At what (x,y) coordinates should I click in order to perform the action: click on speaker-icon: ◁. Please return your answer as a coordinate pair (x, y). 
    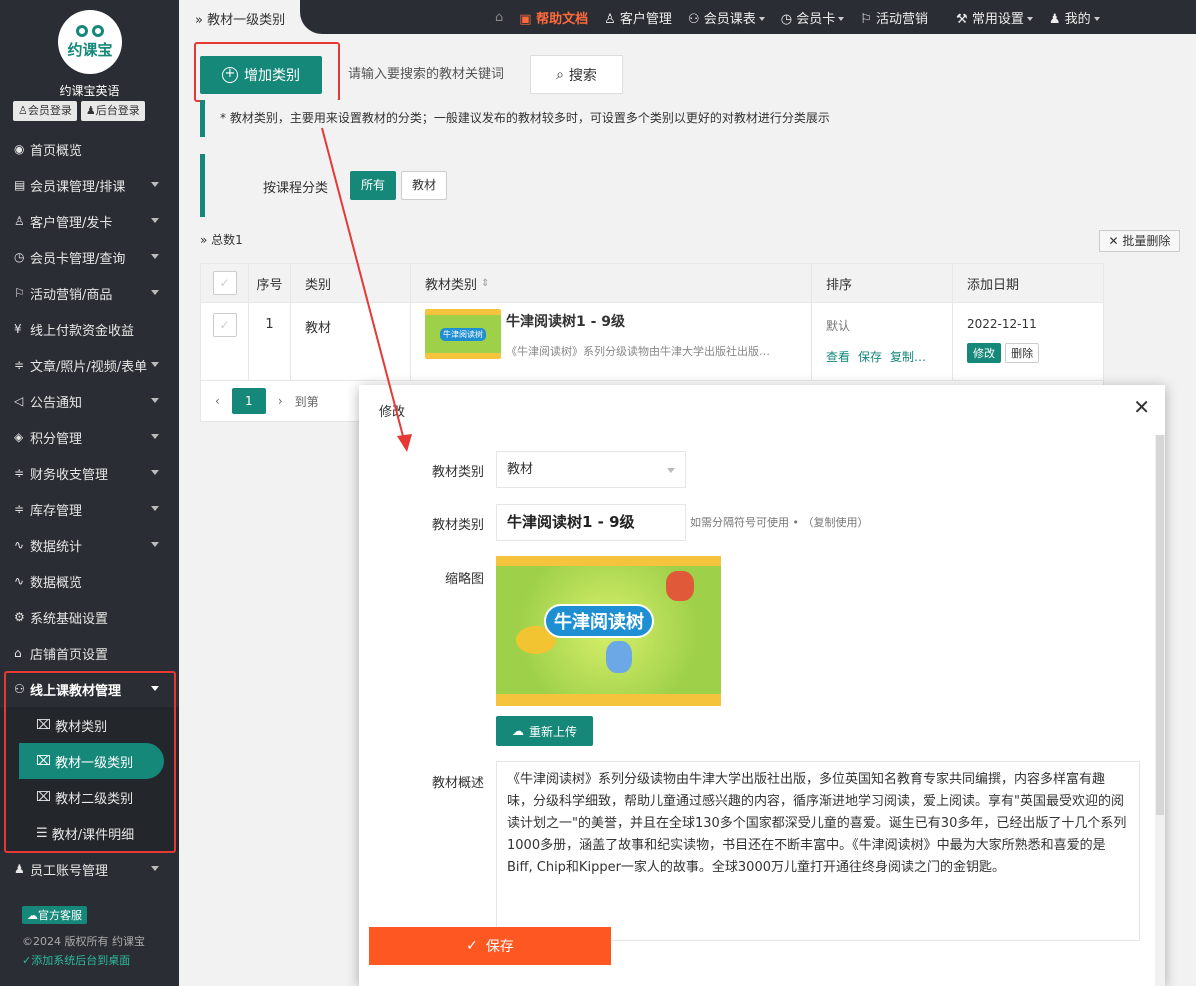
    Looking at the image, I should click on (19, 401).